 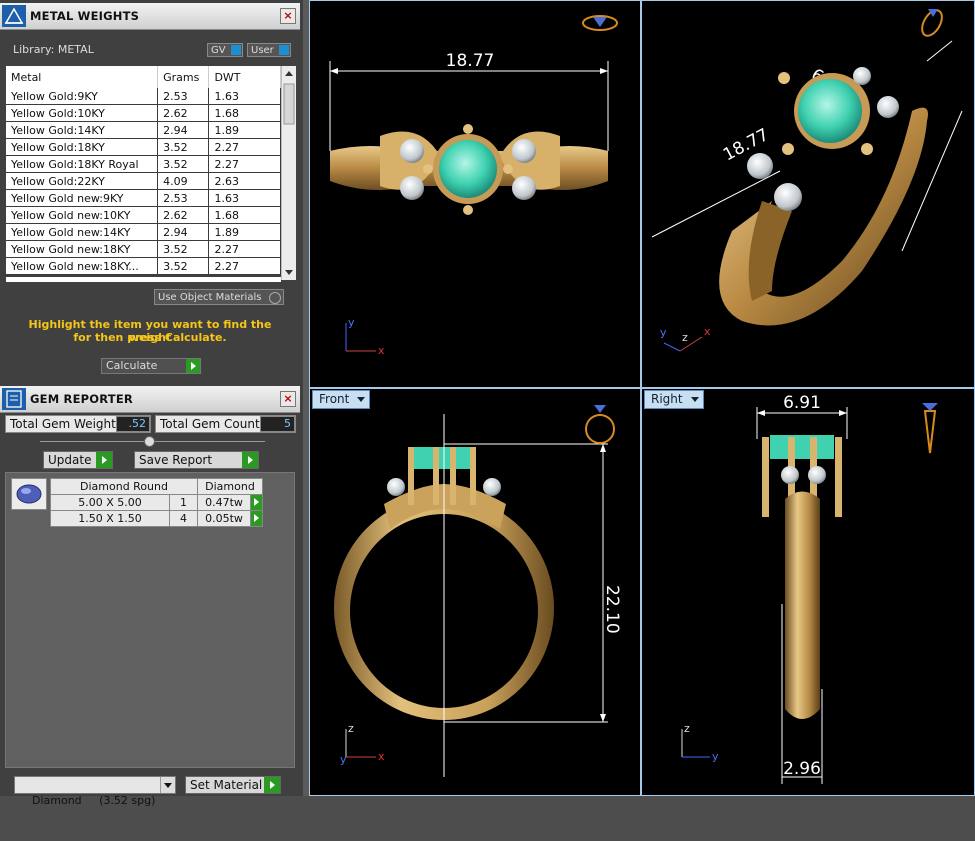 What do you see at coordinates (143, 113) in the screenshot?
I see `table-row: Yellow Gold:10KY 2.62 1.68` at bounding box center [143, 113].